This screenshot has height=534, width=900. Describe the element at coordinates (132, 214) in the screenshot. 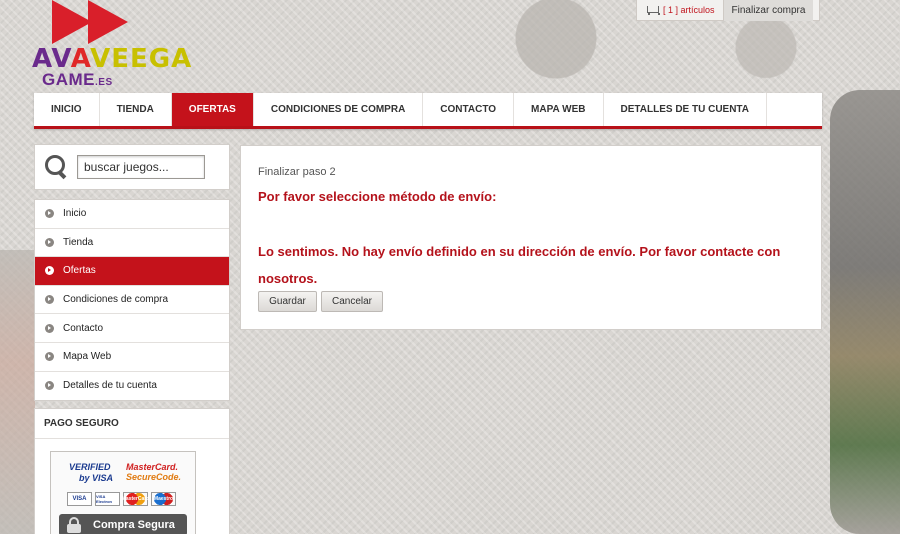

I see `sidebar-item-inicio: Inicio` at that location.